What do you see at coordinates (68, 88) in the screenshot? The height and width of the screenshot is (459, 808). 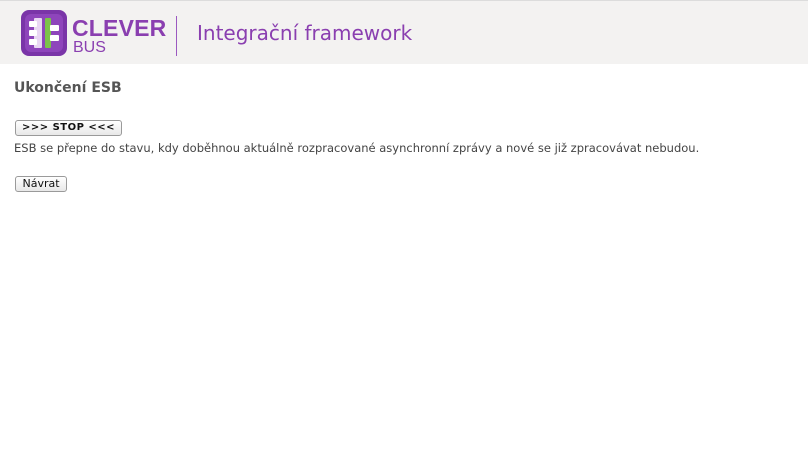 I see `page-title: Ukončení ESB` at bounding box center [68, 88].